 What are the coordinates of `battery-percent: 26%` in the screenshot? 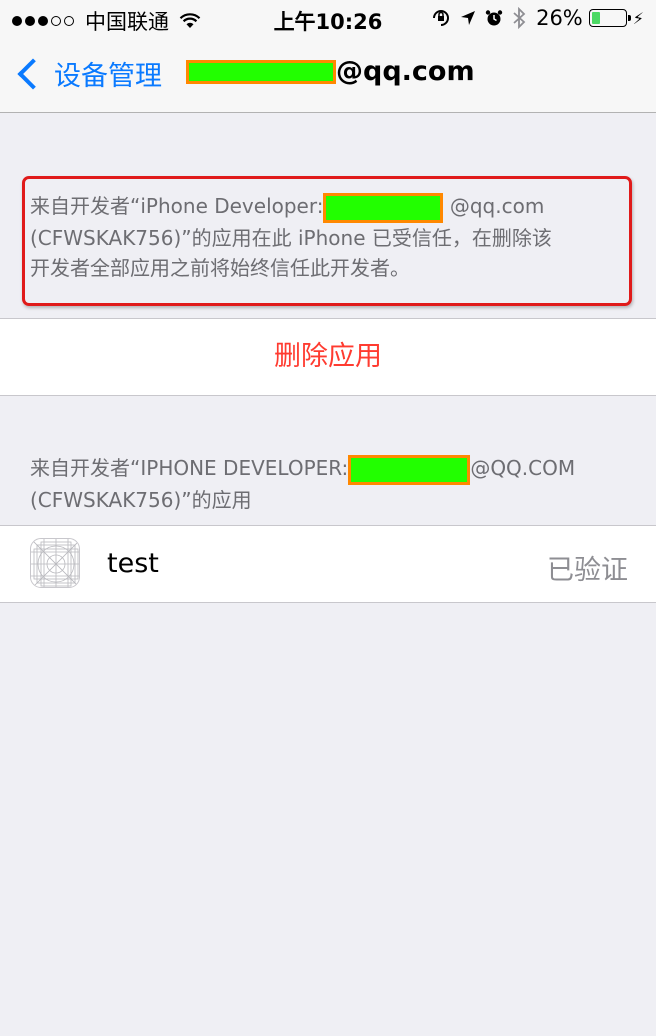 It's located at (559, 18).